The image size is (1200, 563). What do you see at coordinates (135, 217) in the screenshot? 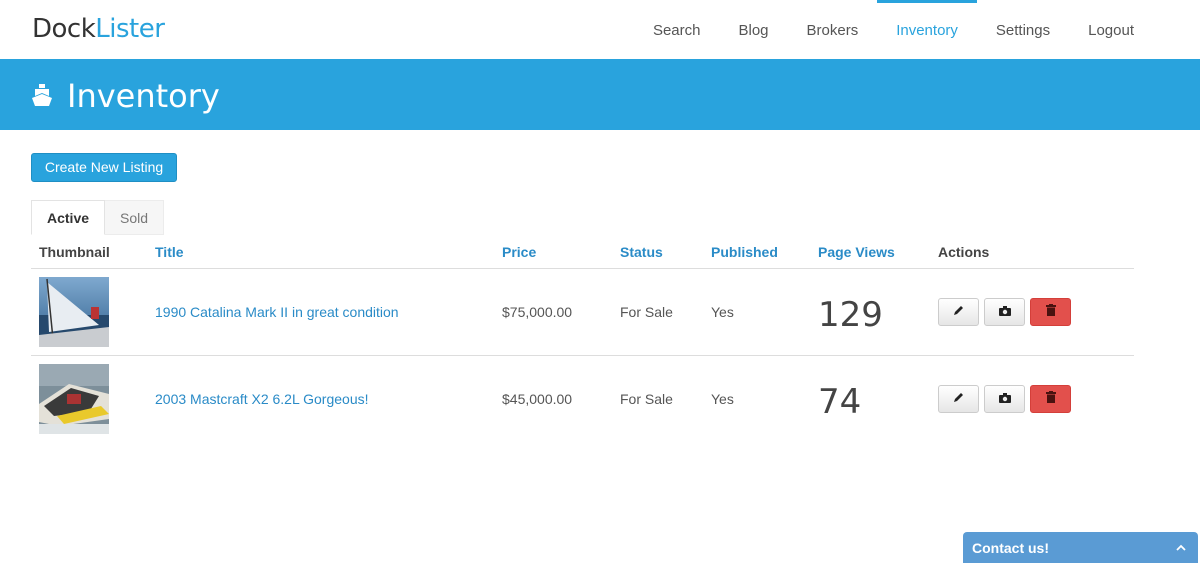
I see `tab-sold: Sold` at bounding box center [135, 217].